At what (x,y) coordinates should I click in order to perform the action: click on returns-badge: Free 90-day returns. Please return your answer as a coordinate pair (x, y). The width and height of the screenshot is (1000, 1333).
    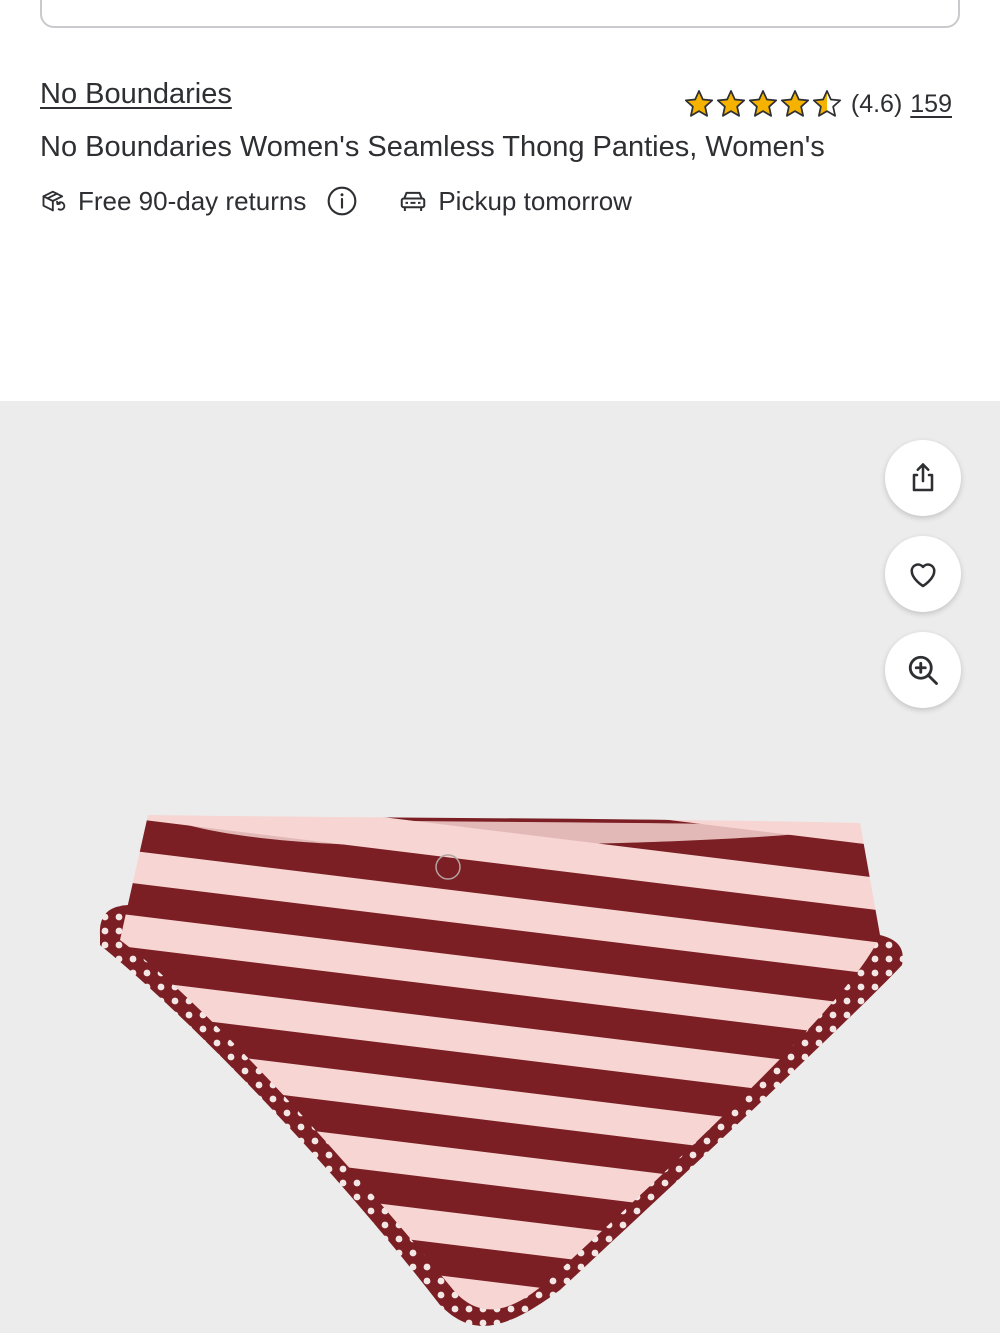
    Looking at the image, I should click on (199, 201).